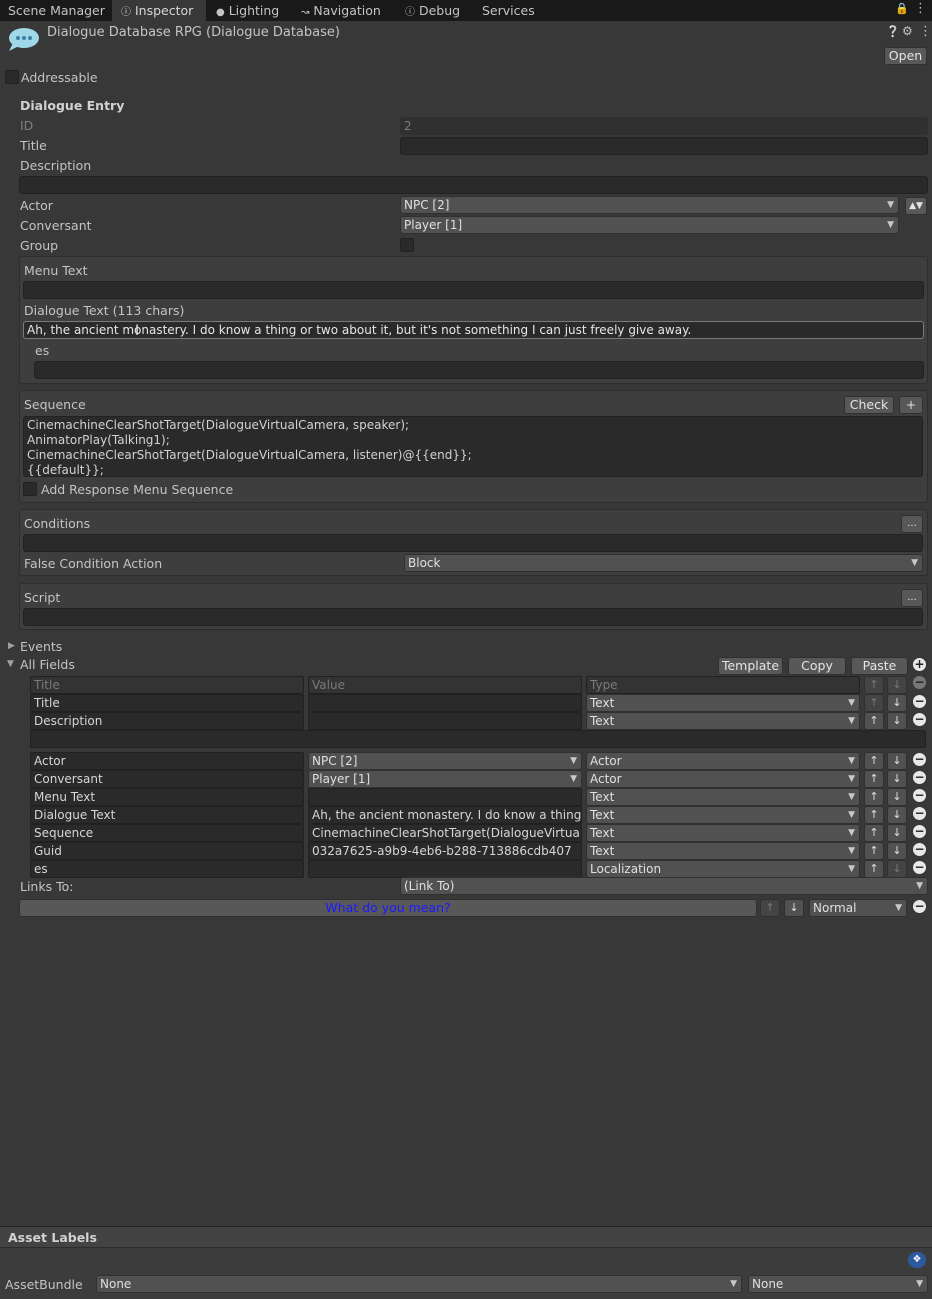 Image resolution: width=932 pixels, height=1299 pixels. I want to click on field-type-dropdown: Localization ▼, so click(723, 869).